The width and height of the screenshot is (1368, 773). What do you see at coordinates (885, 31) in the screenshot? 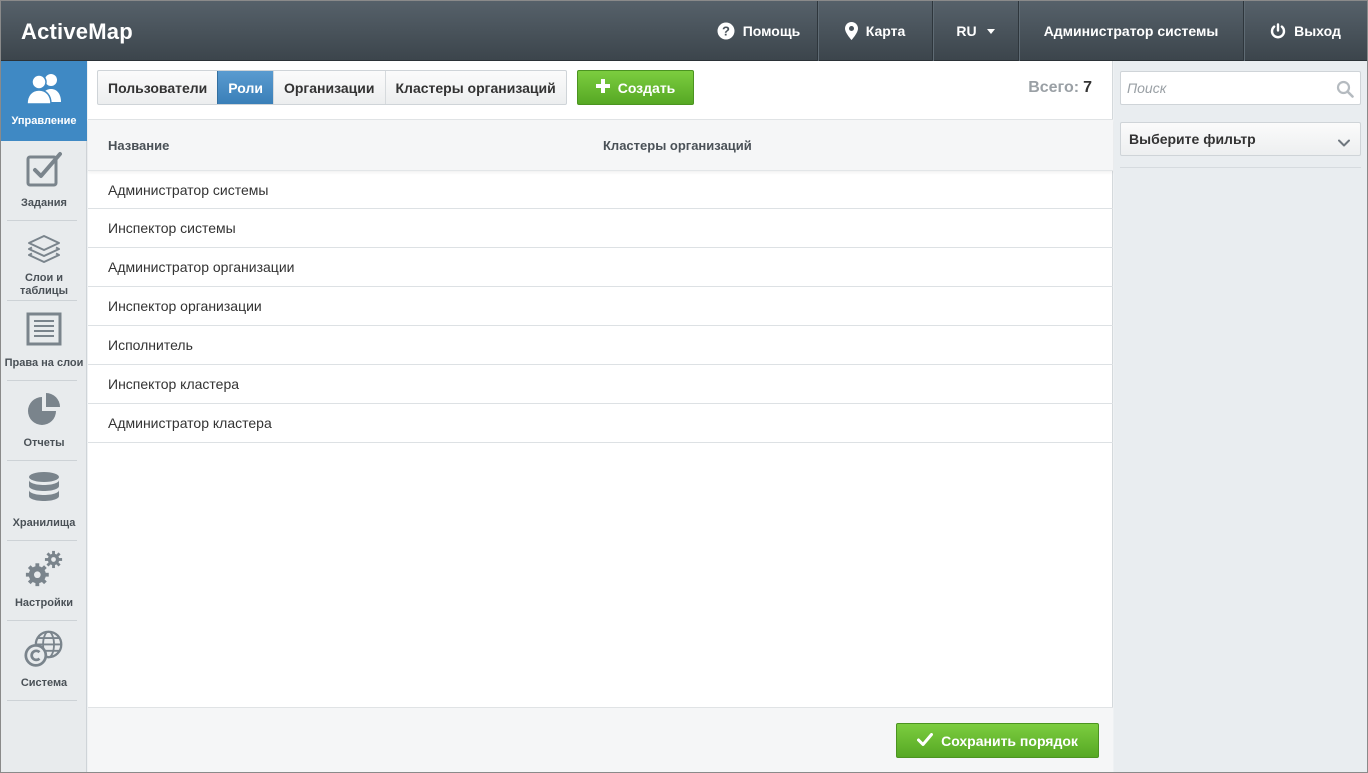
I see `map-label: Карта` at bounding box center [885, 31].